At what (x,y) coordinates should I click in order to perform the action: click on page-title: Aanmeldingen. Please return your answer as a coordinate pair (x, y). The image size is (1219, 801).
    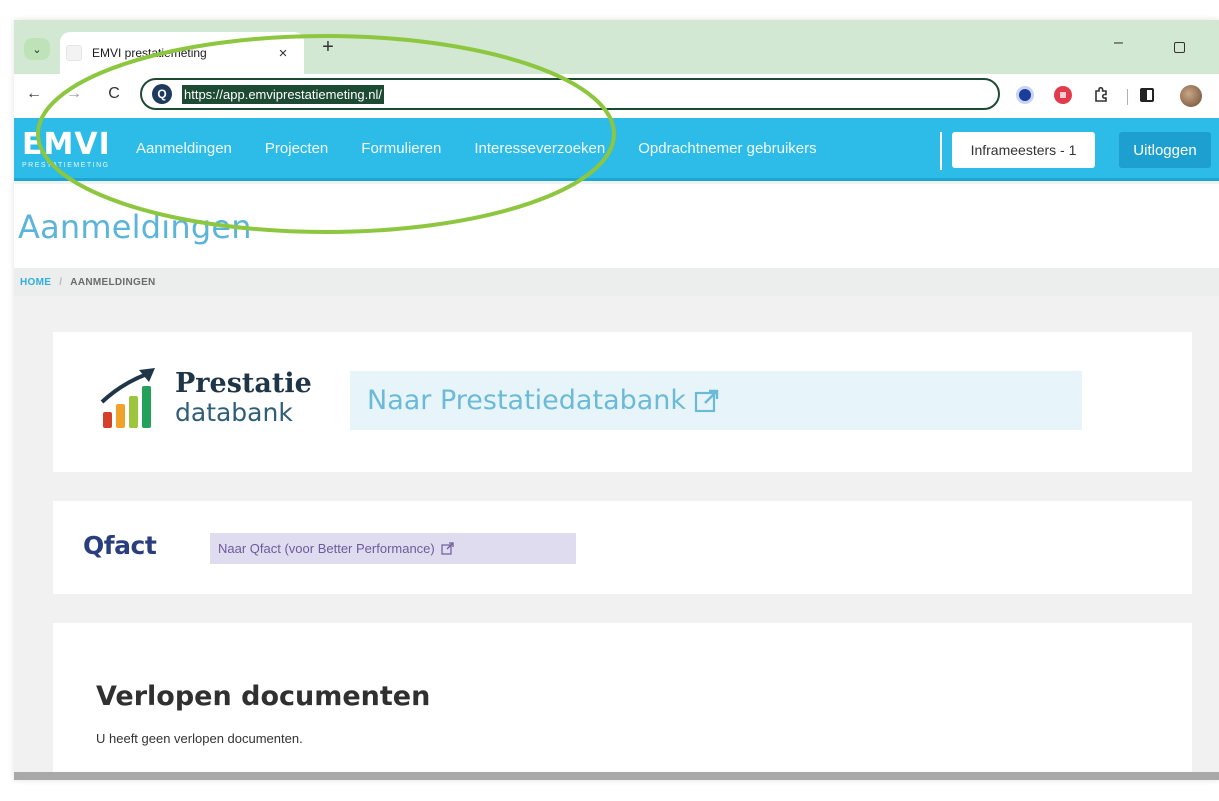
    Looking at the image, I should click on (135, 227).